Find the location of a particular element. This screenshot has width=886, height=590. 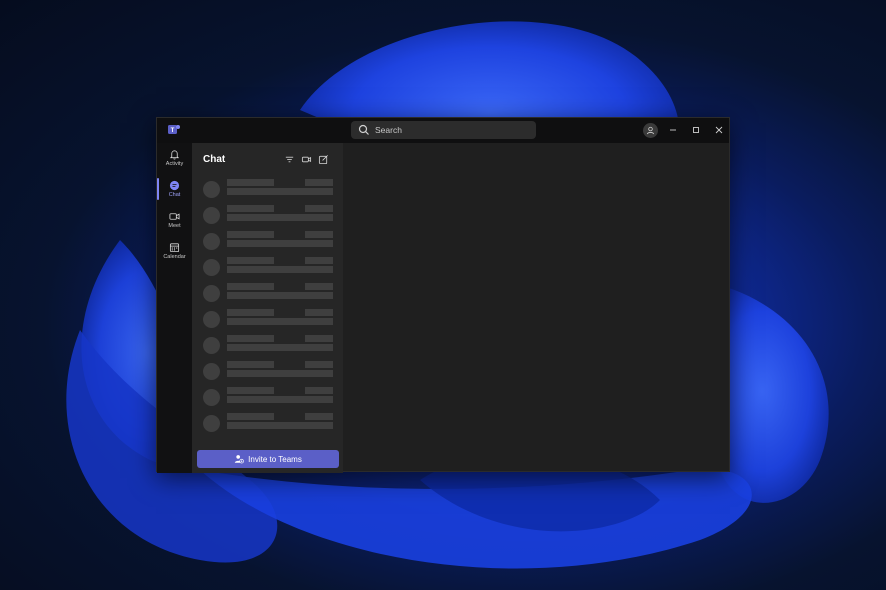

filter-icon is located at coordinates (289, 159).